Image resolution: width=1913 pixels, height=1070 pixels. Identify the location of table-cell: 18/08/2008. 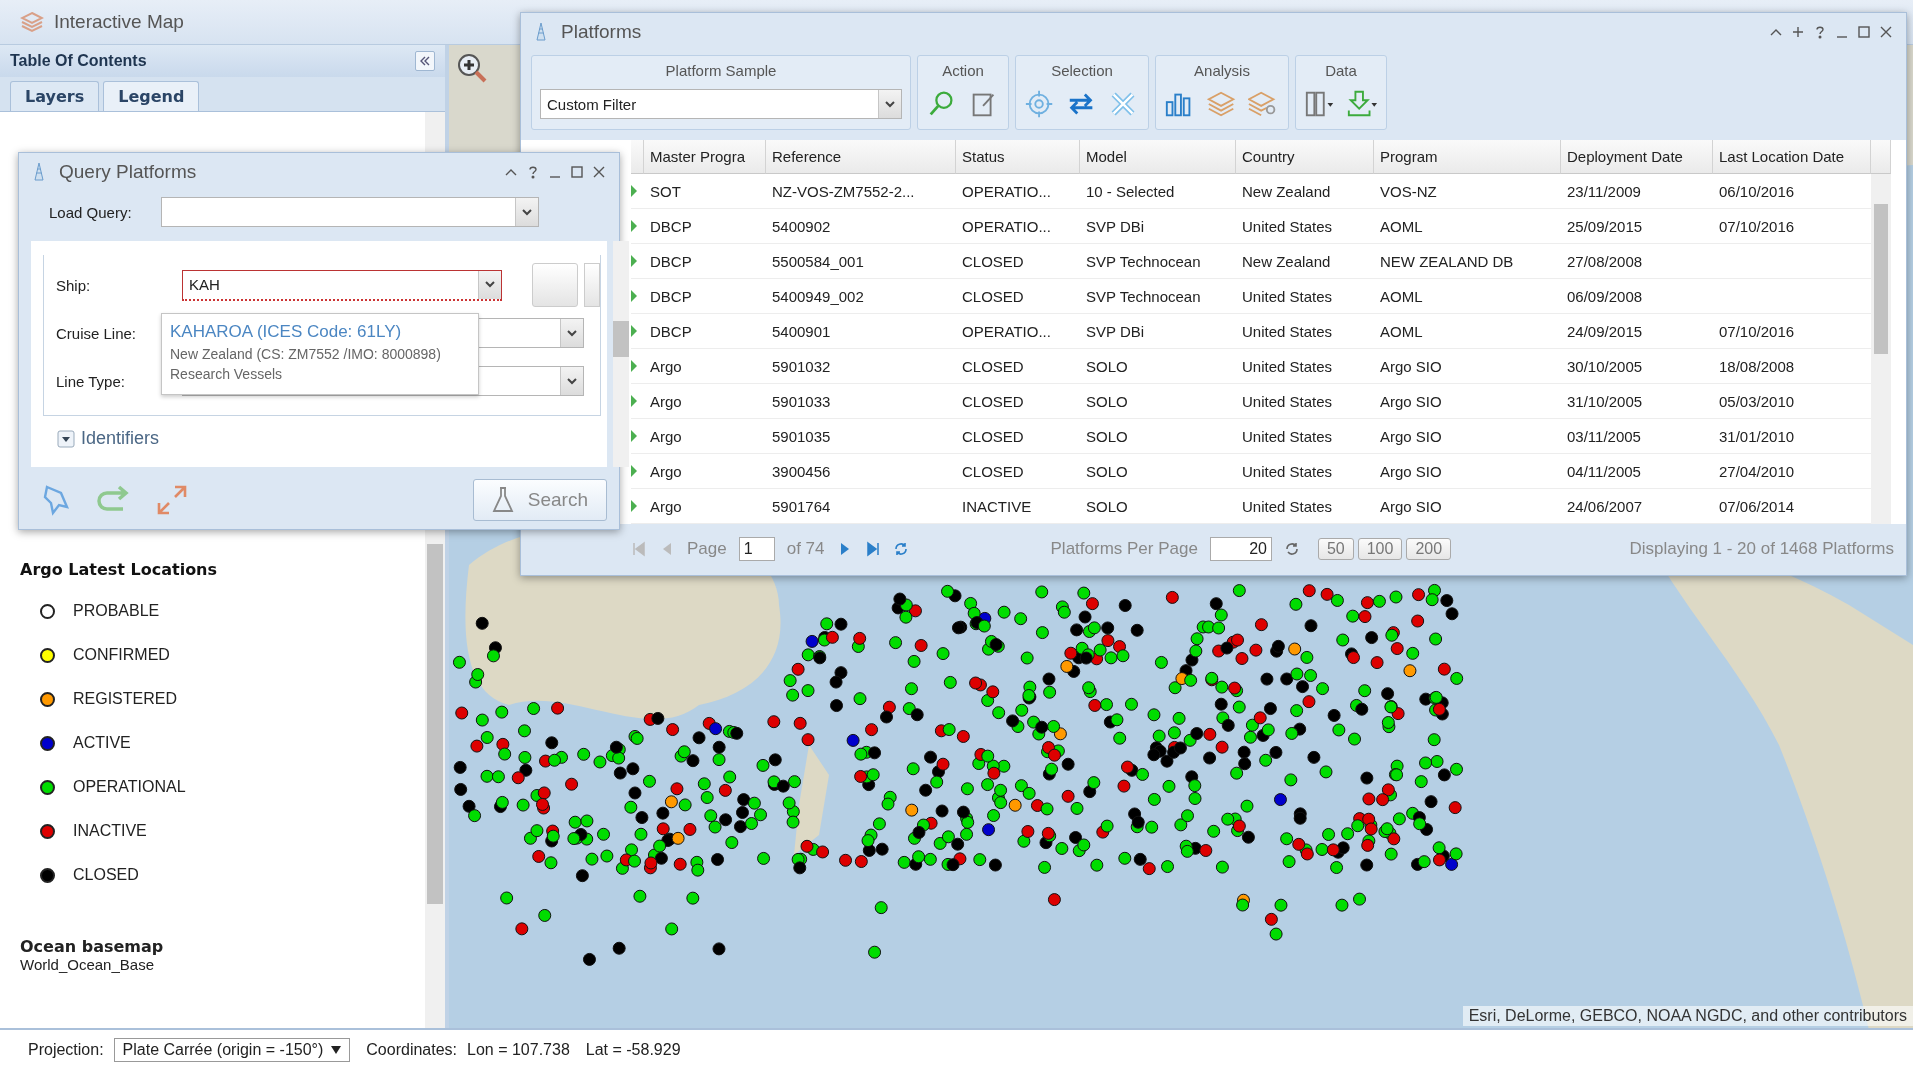
(1757, 366).